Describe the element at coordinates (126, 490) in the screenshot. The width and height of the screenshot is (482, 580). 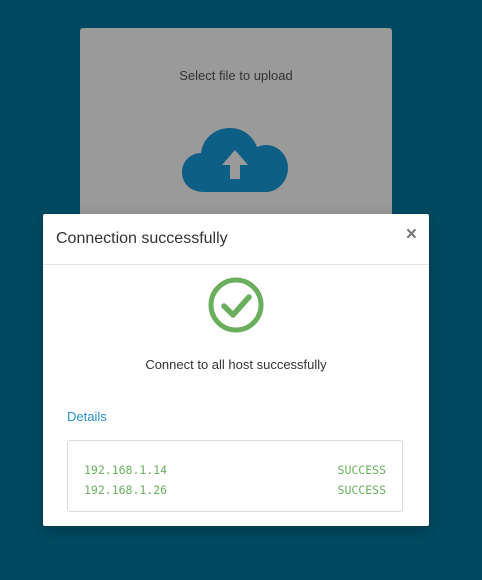
I see `host-ip: 192.168.1.26` at that location.